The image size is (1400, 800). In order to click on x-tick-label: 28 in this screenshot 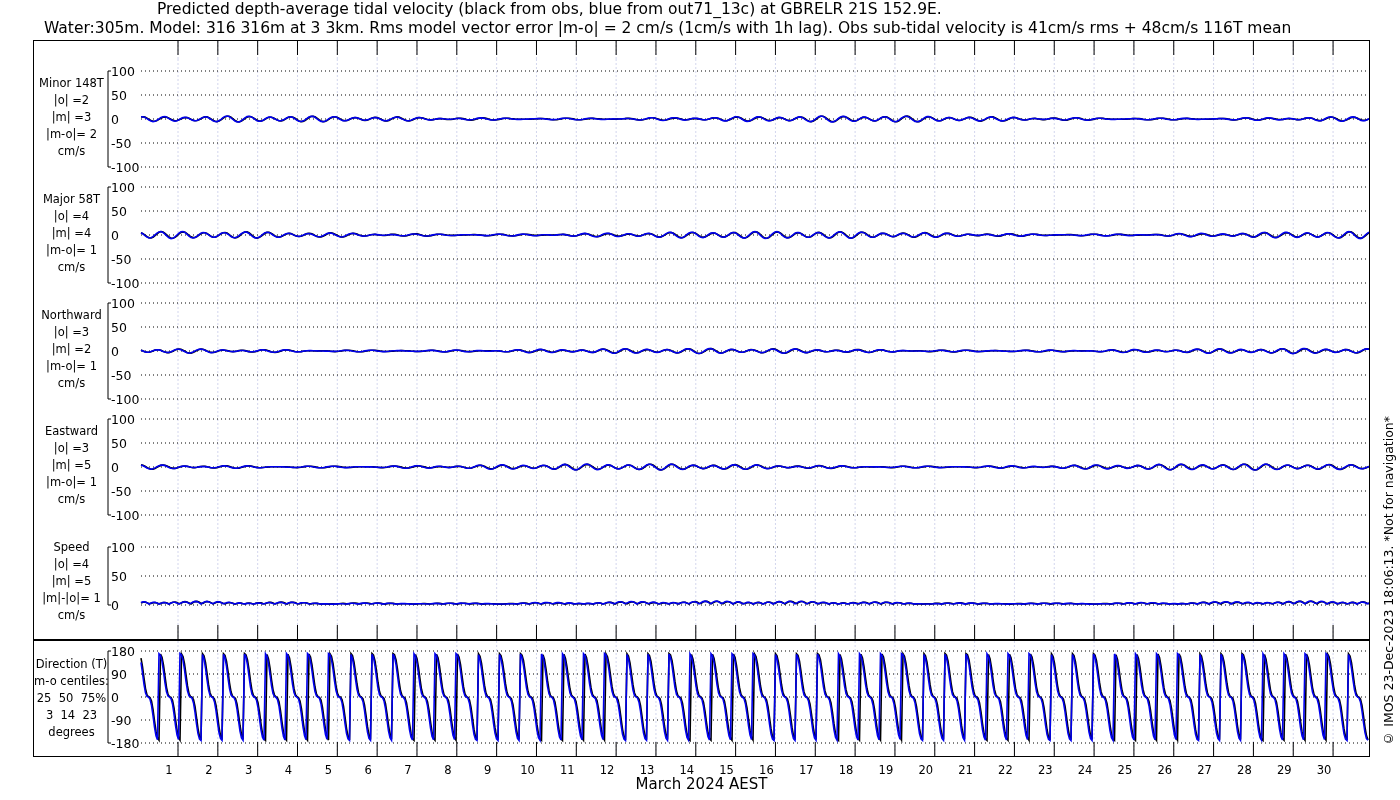, I will do `click(1244, 770)`.